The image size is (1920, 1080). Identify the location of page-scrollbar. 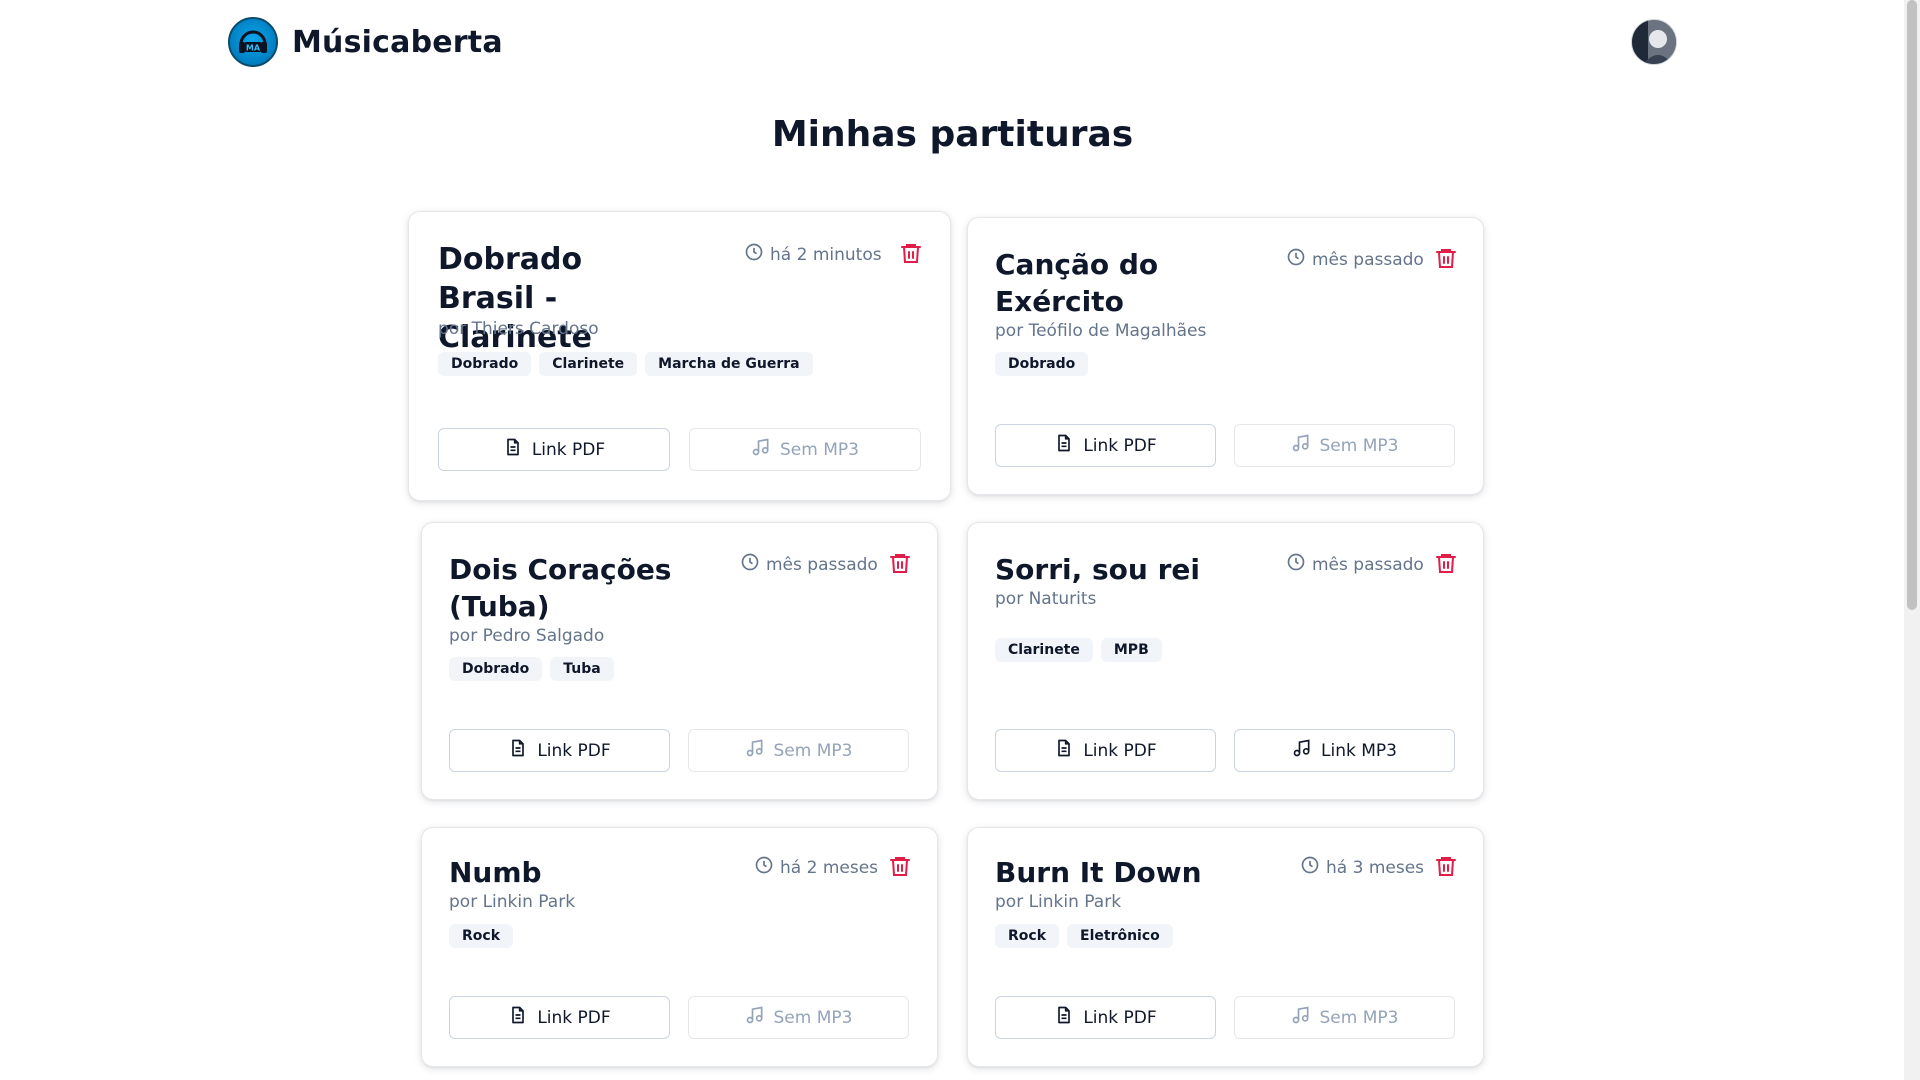
(1912, 540).